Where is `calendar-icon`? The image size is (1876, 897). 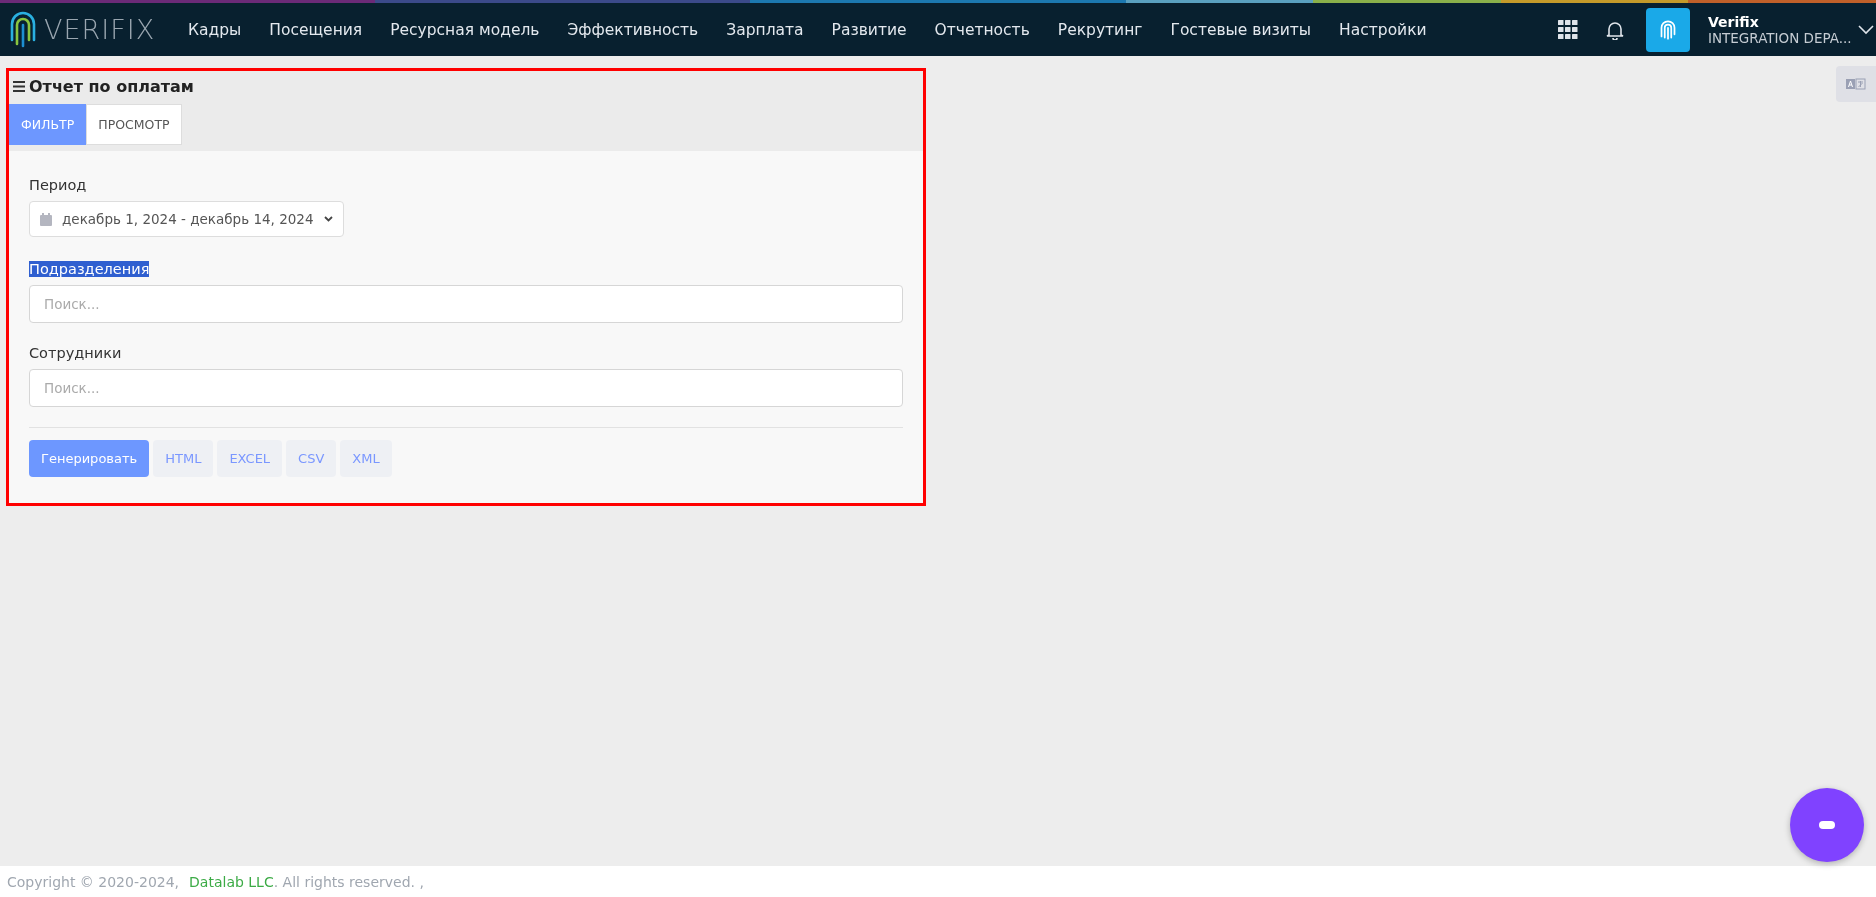
calendar-icon is located at coordinates (46, 219).